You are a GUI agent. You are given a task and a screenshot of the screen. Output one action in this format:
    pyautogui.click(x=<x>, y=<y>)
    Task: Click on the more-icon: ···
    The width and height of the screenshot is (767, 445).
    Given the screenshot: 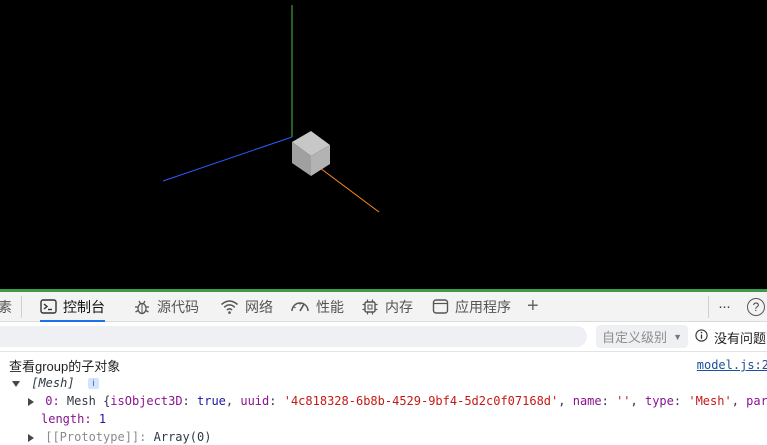 What is the action you would take?
    pyautogui.click(x=724, y=306)
    